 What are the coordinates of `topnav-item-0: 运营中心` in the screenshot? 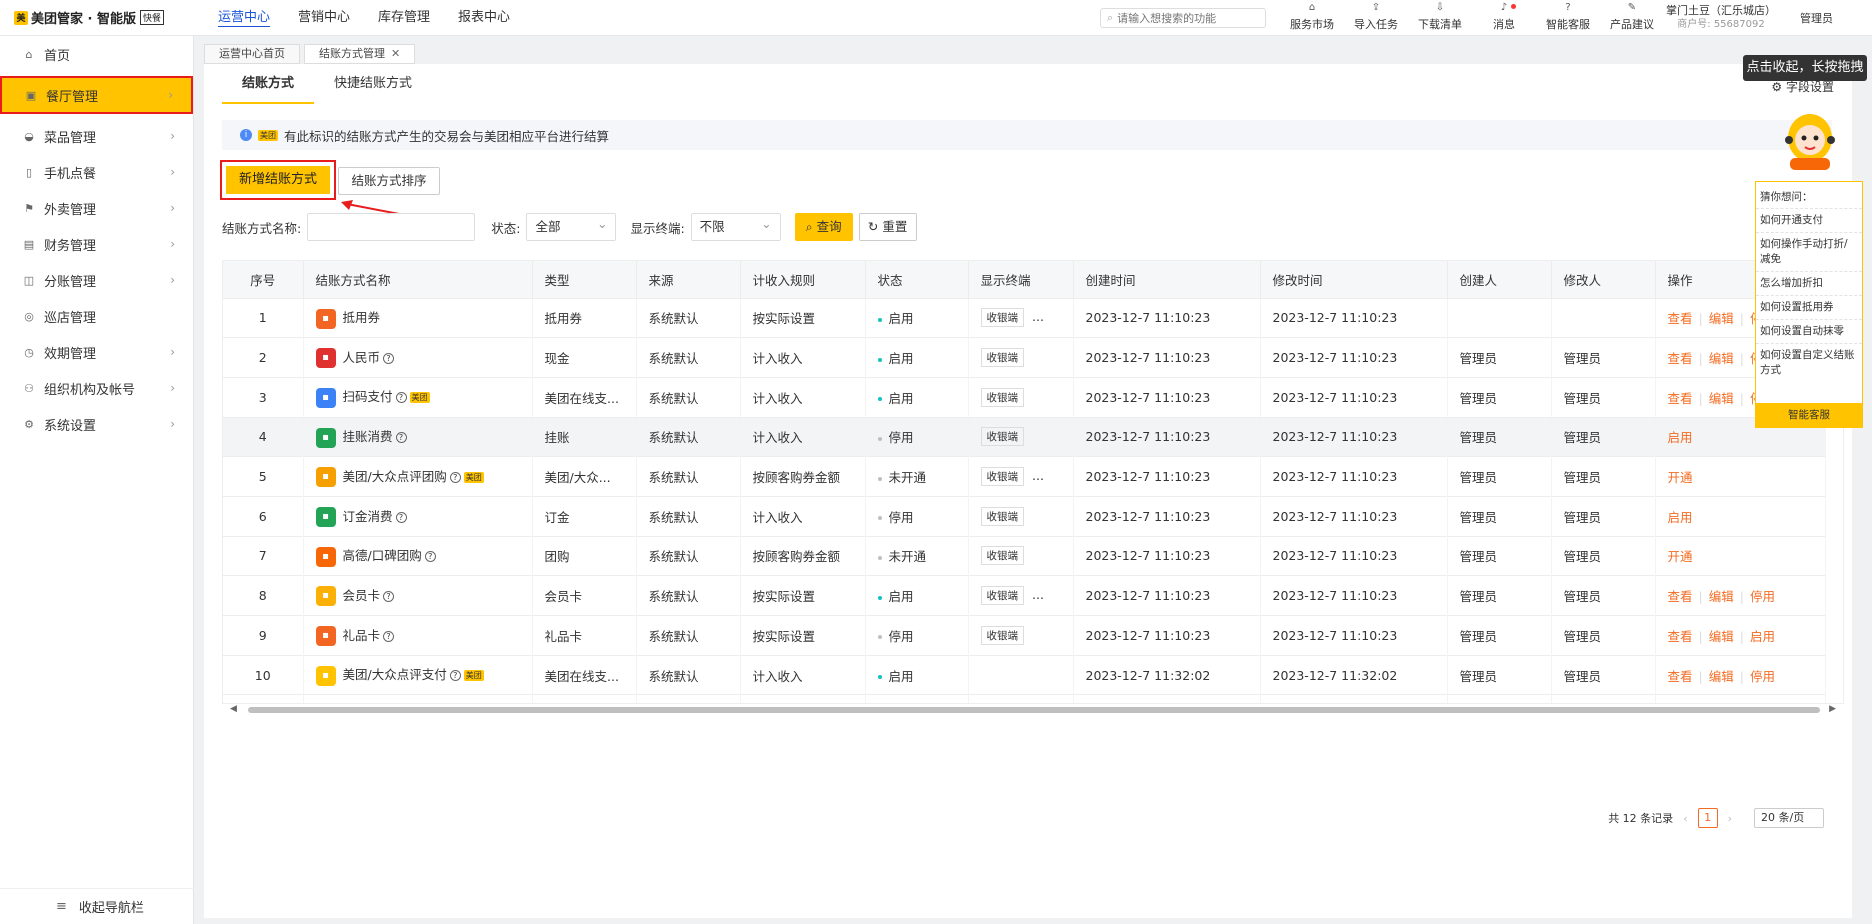 It's located at (244, 18).